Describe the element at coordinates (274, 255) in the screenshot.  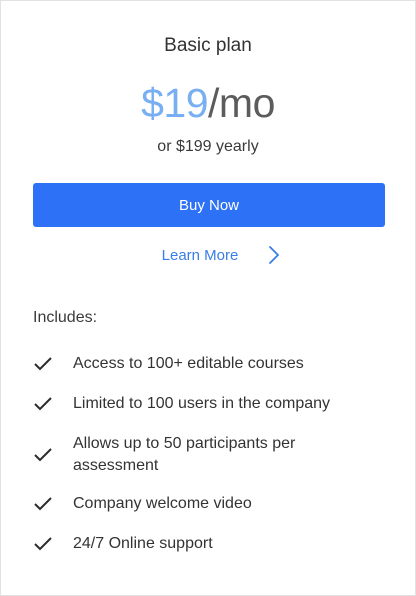
I see `chevron-right-icon` at that location.